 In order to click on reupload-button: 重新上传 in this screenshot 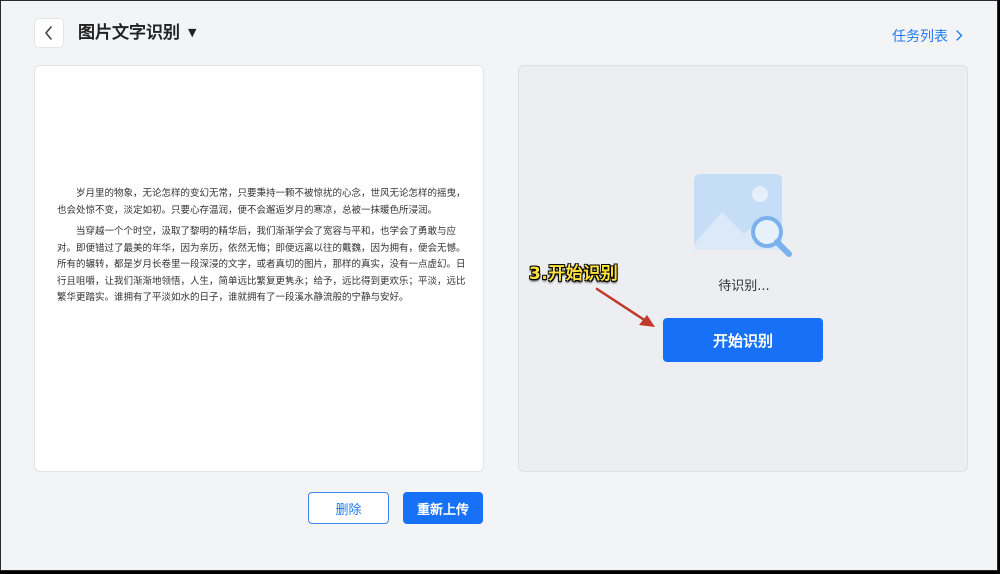, I will do `click(443, 508)`.